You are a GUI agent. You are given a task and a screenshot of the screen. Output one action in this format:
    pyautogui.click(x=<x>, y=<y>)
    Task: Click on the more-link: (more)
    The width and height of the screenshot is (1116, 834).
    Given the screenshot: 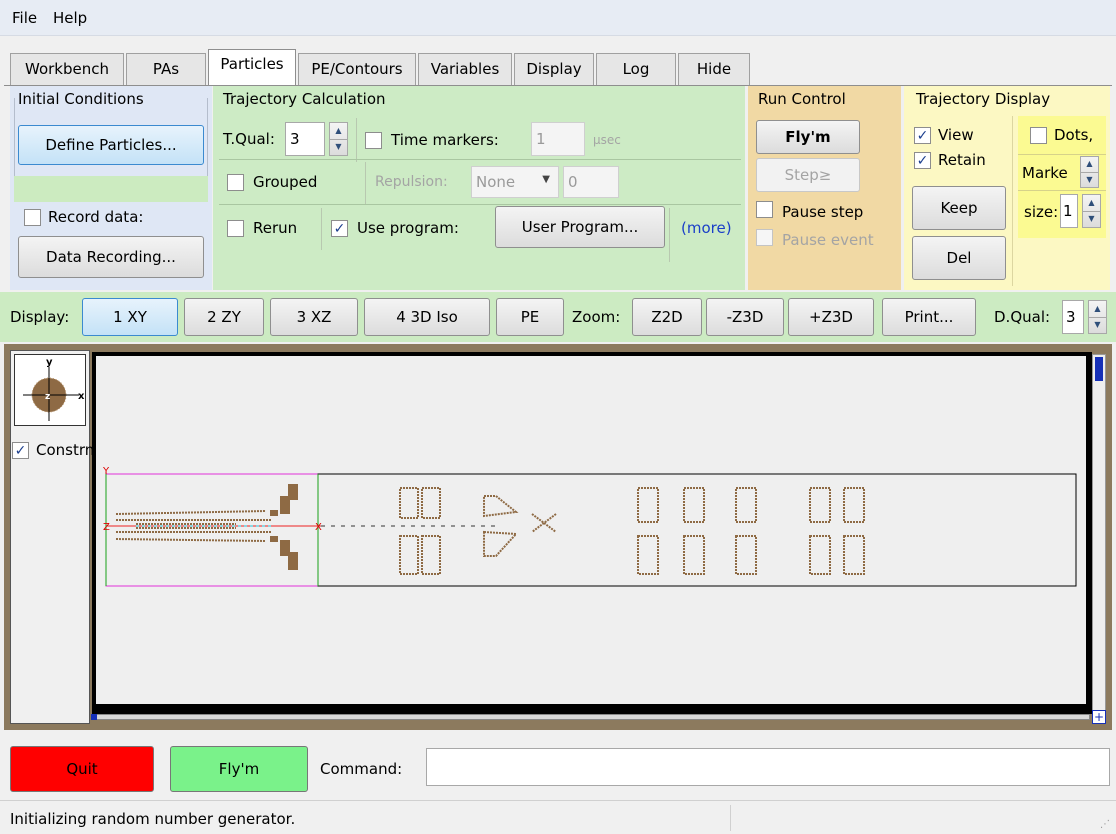 What is the action you would take?
    pyautogui.click(x=706, y=228)
    